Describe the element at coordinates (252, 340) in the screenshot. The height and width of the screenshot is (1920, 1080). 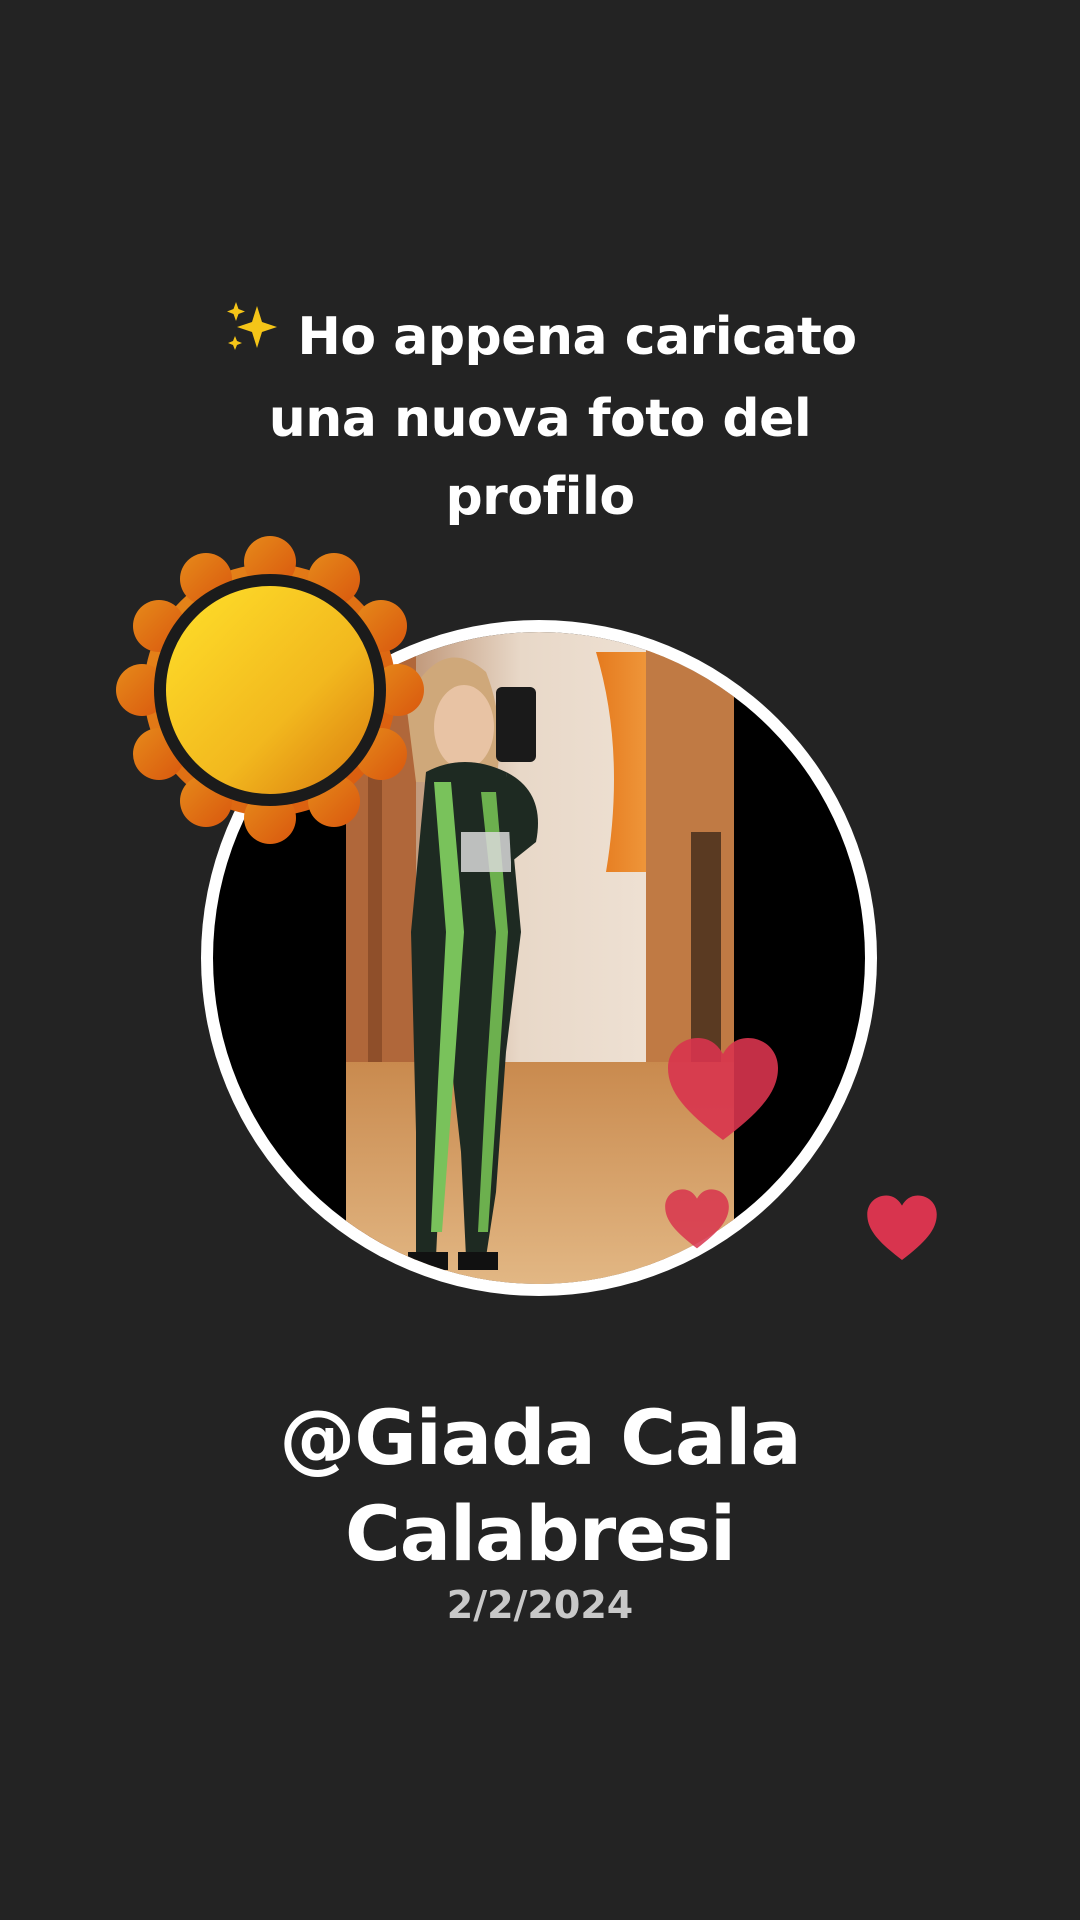
I see `sparkles-icon` at that location.